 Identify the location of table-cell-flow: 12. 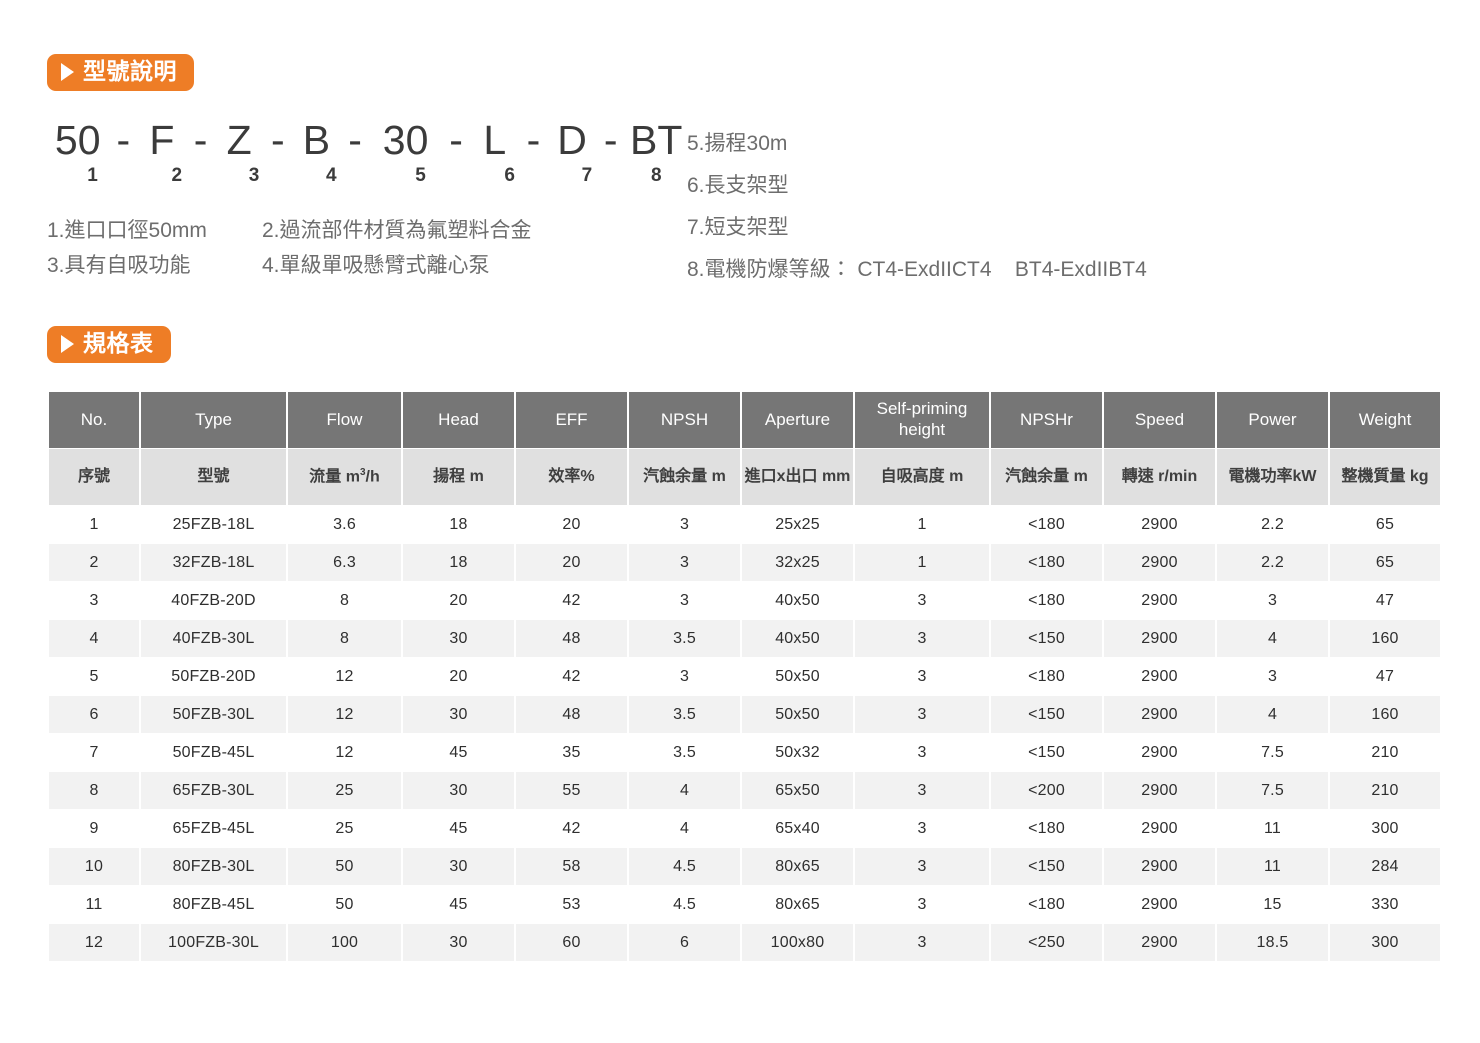
(344, 676).